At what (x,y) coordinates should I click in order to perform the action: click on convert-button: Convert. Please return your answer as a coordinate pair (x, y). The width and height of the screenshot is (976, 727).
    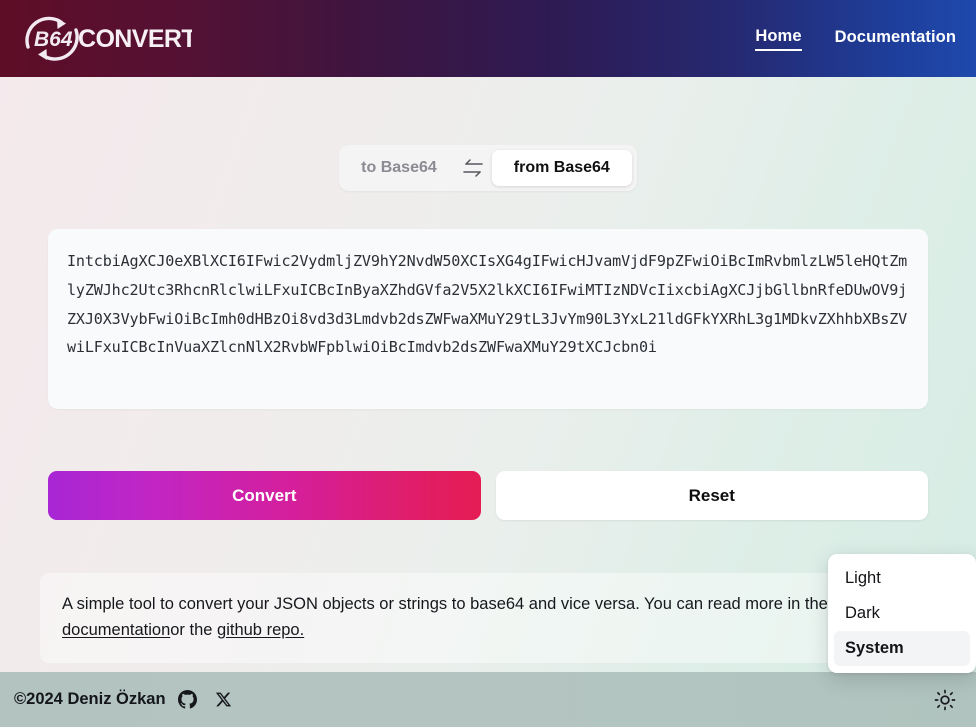
    Looking at the image, I should click on (264, 495).